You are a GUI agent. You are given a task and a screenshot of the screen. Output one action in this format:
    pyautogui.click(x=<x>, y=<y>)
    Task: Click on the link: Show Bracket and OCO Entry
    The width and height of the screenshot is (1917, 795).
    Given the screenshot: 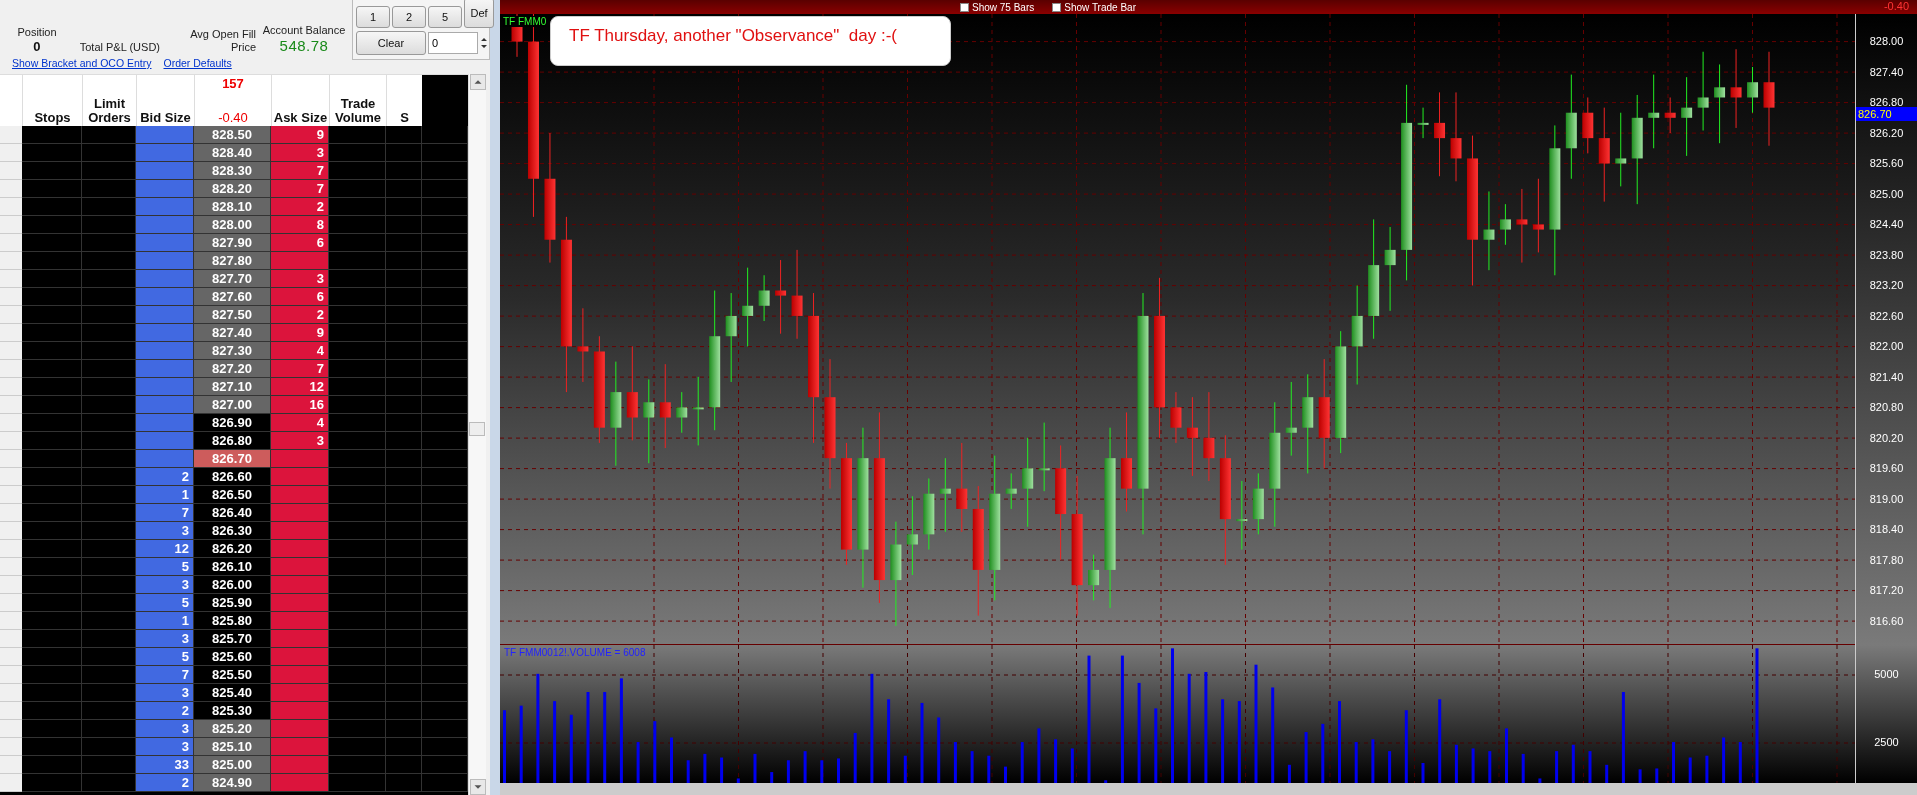 What is the action you would take?
    pyautogui.click(x=82, y=63)
    